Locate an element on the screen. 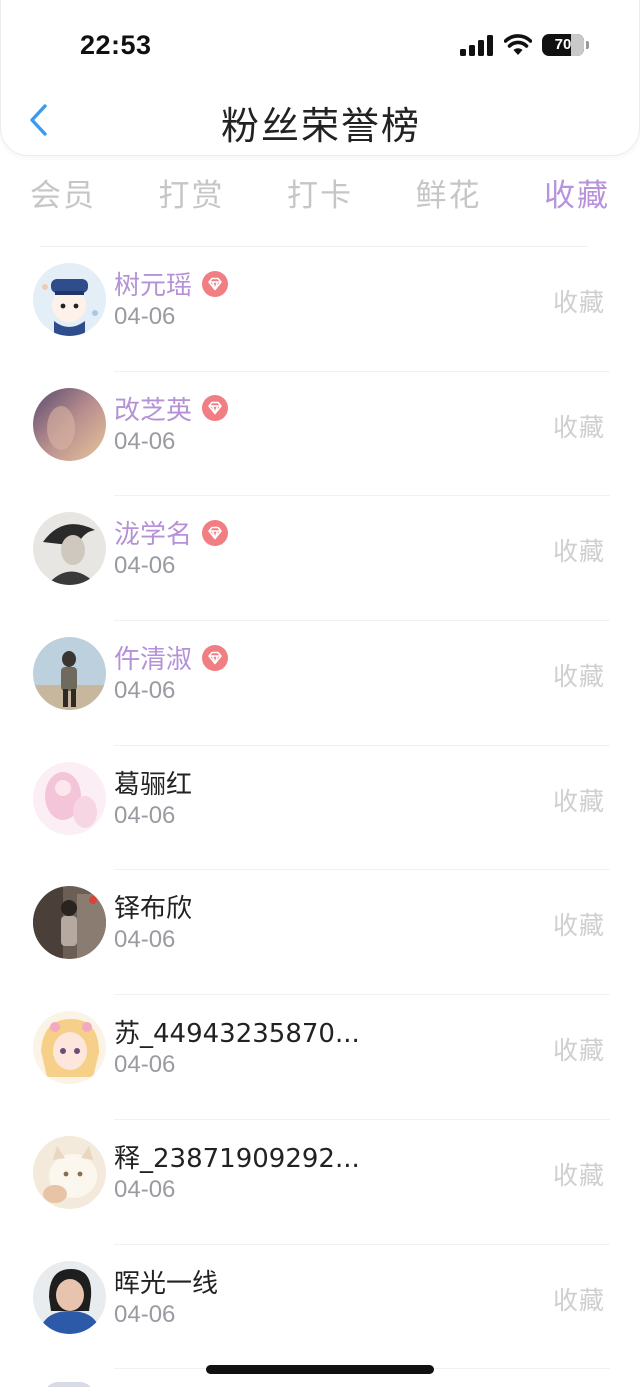 The width and height of the screenshot is (640, 1387). name-line: 仵清淑 is located at coordinates (171, 657).